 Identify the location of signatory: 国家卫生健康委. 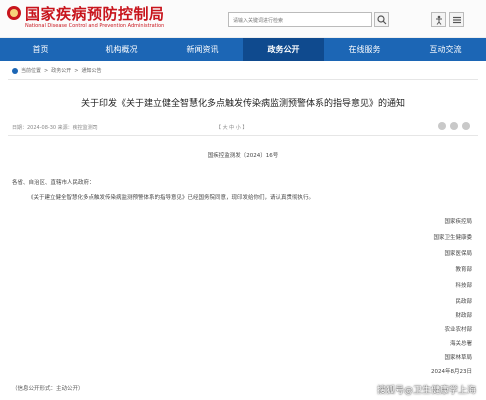
(452, 238).